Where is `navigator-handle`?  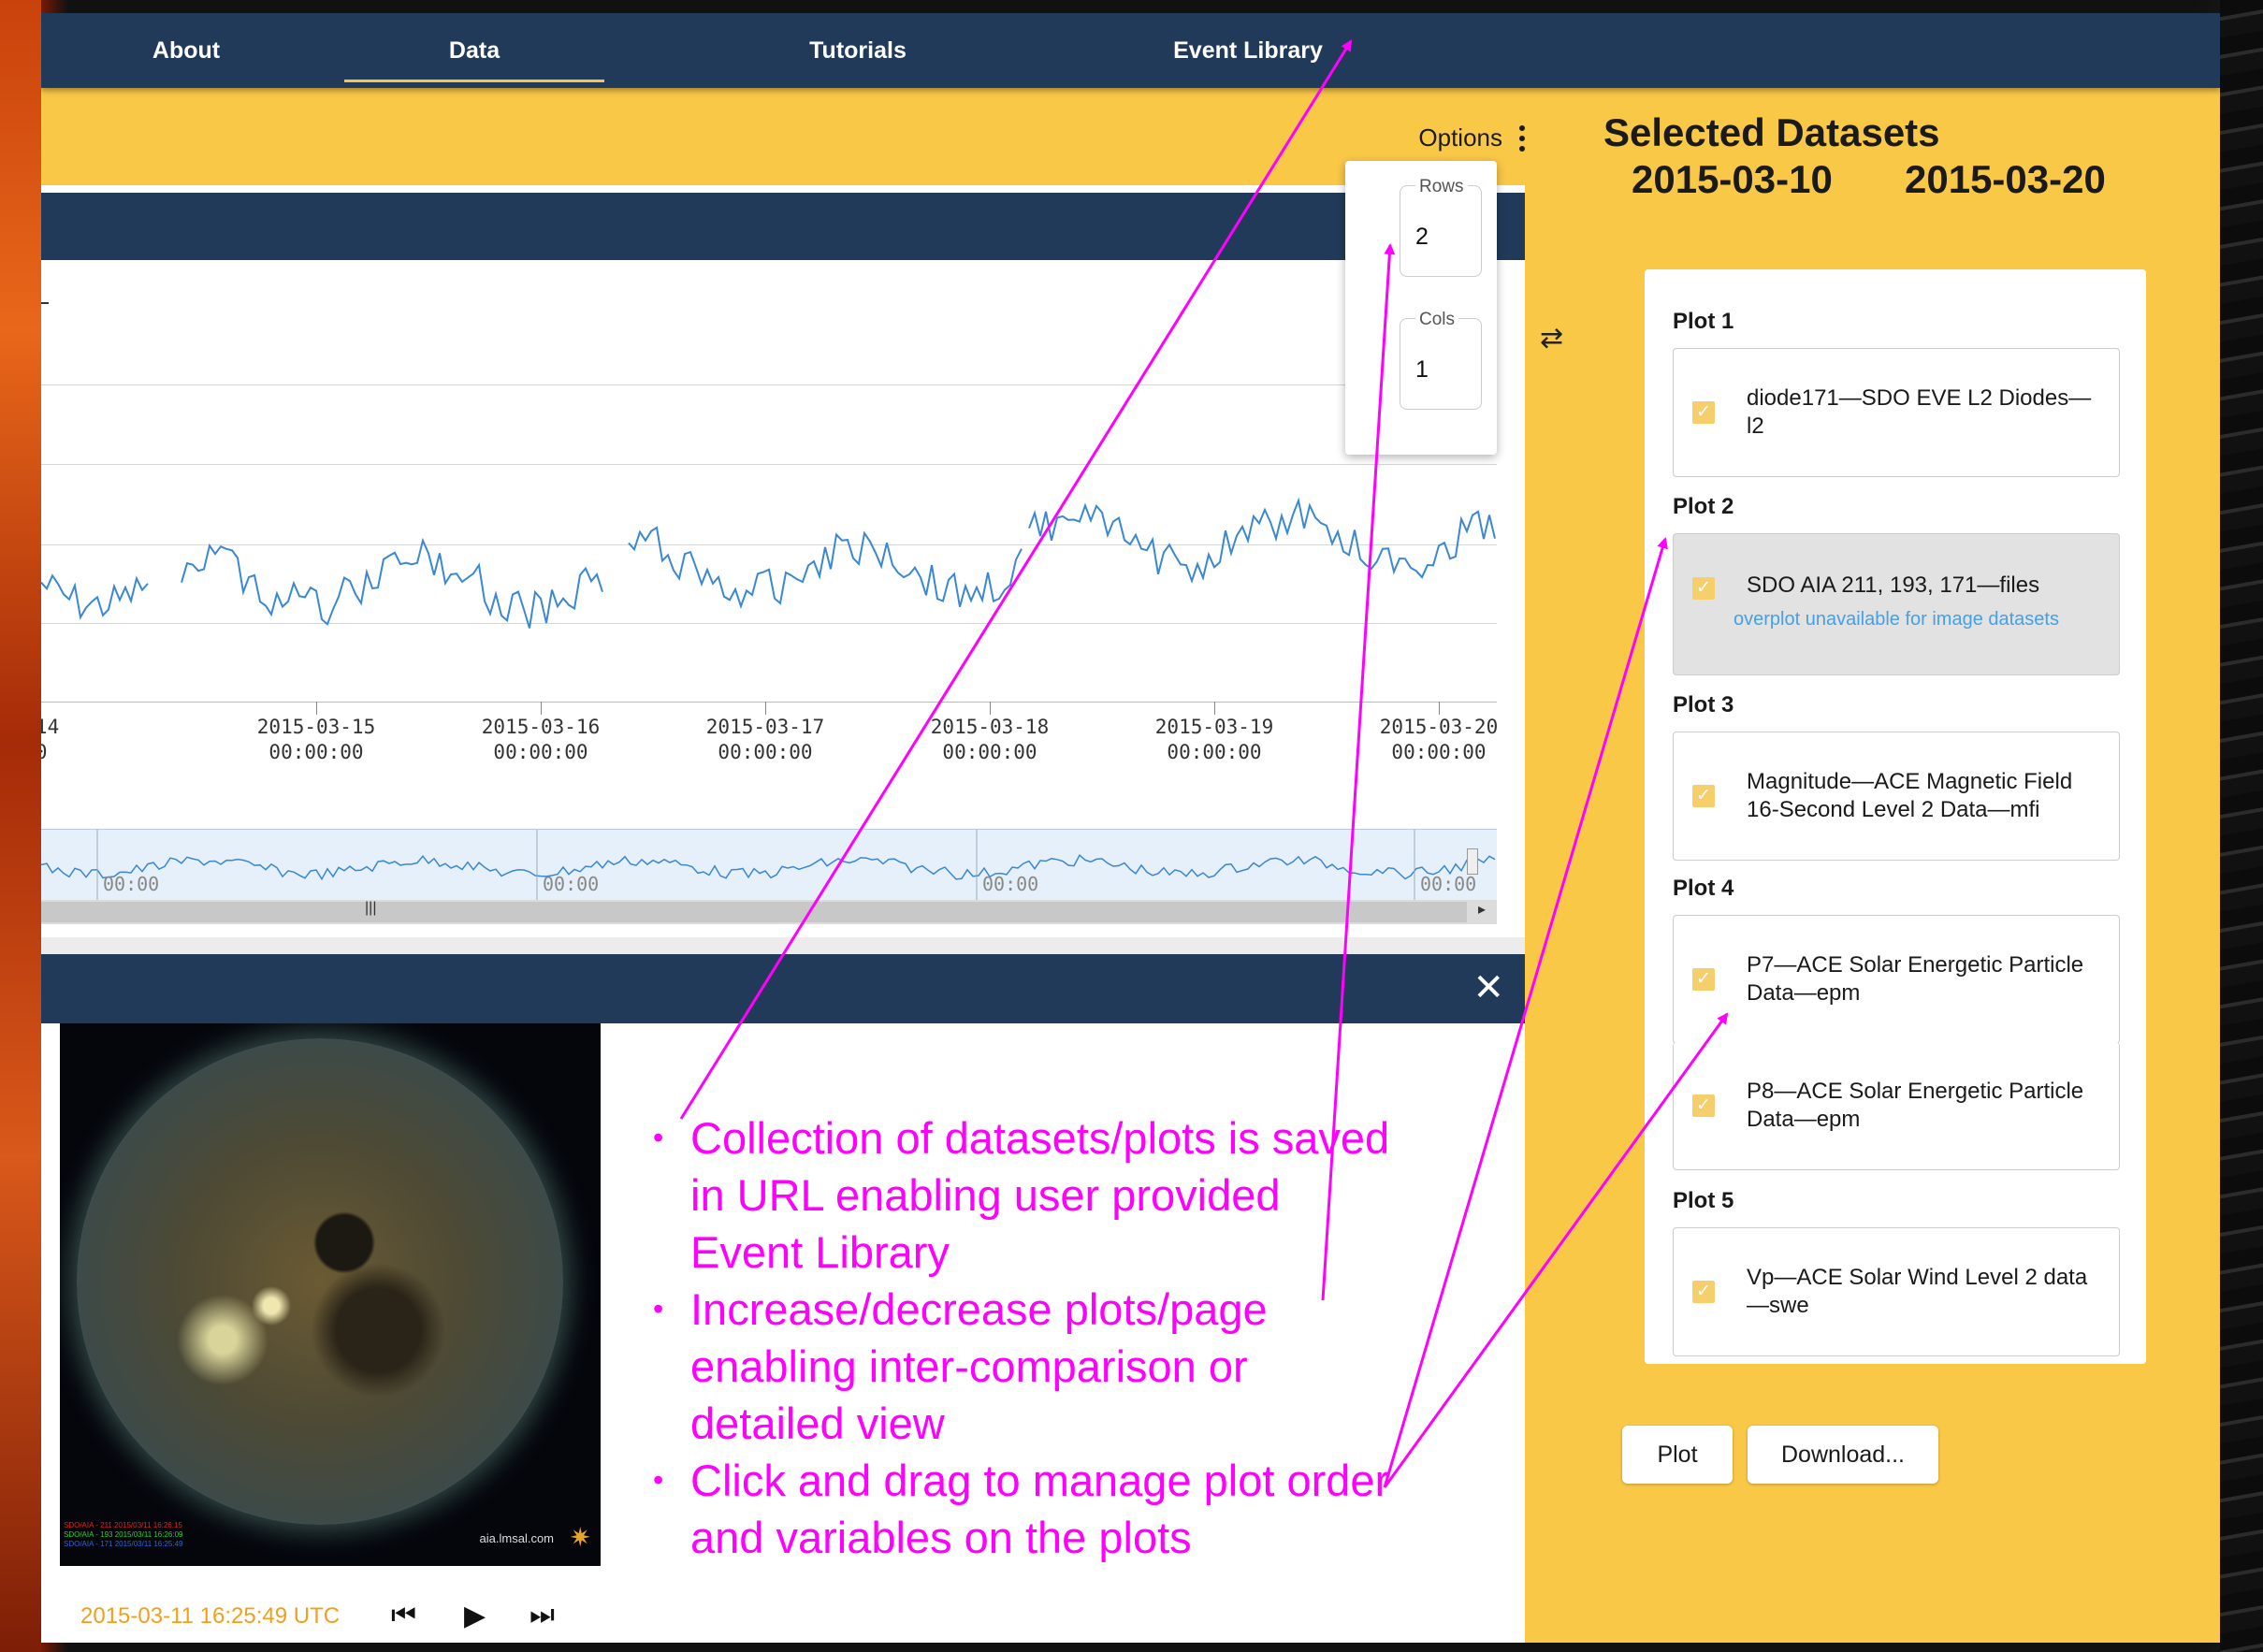 navigator-handle is located at coordinates (1473, 861).